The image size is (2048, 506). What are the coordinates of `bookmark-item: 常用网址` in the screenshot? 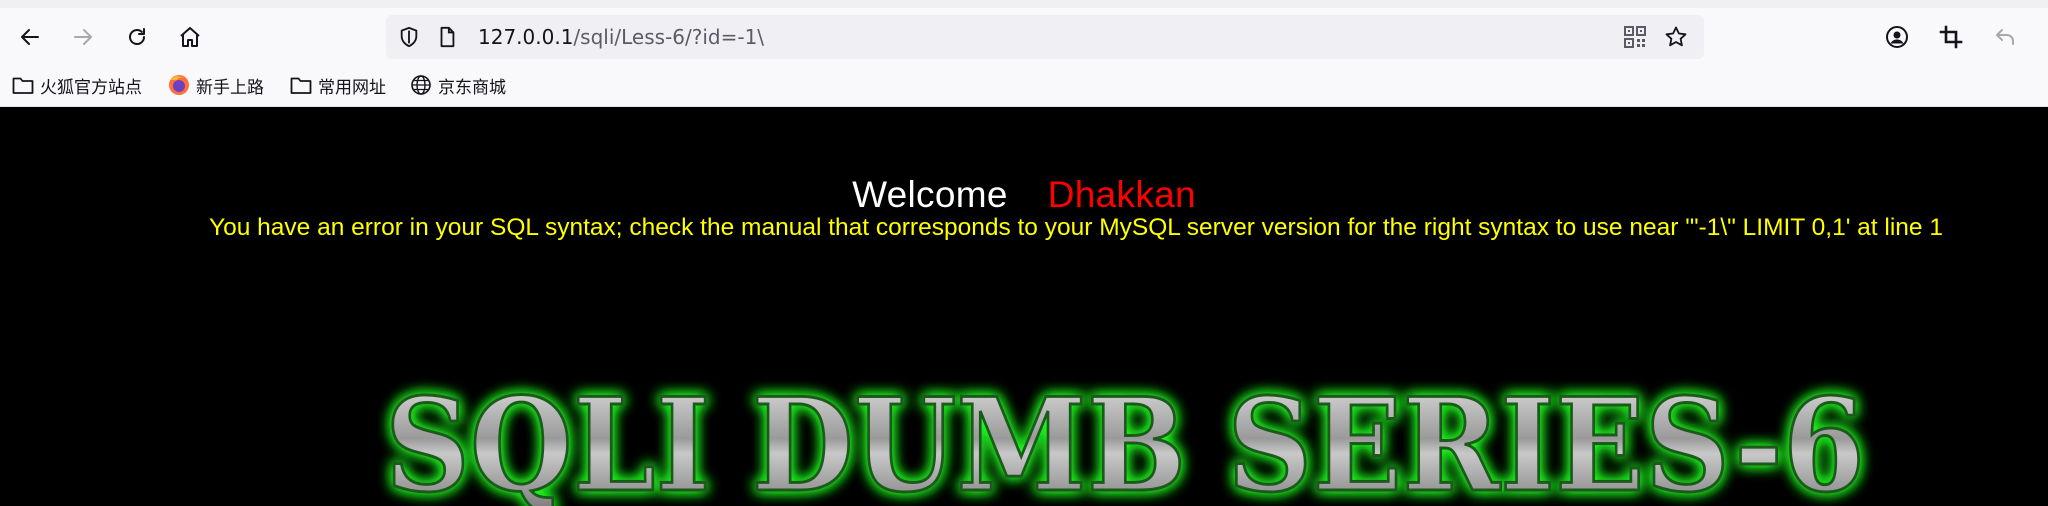 It's located at (338, 85).